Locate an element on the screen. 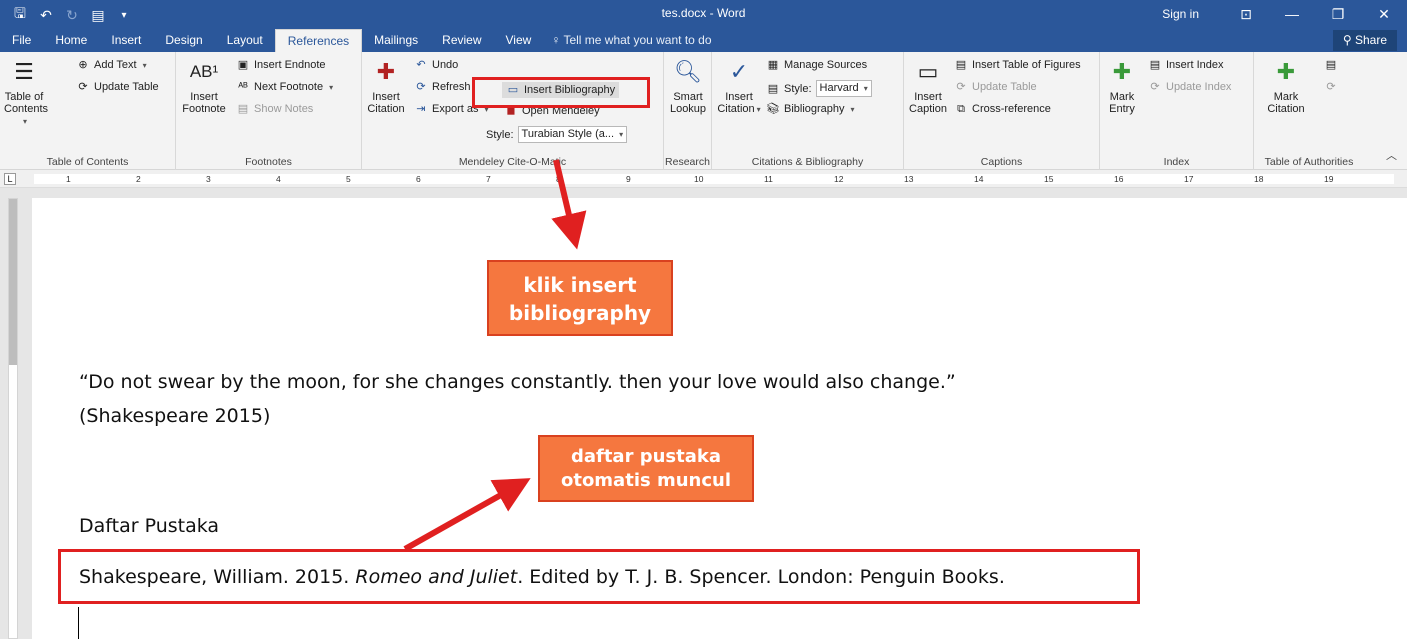 The image size is (1407, 639). update-table-of-authorities-button: ⟳ is located at coordinates (1331, 87).